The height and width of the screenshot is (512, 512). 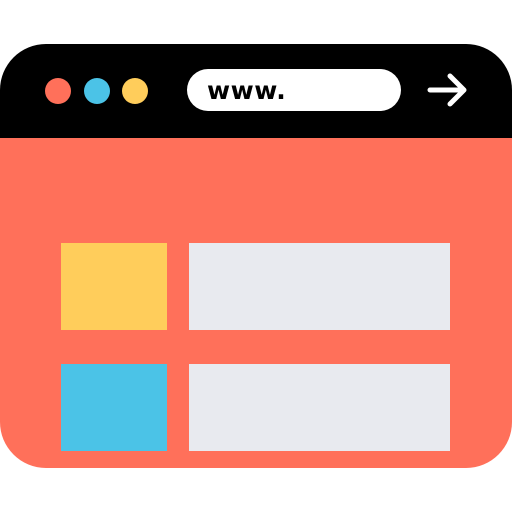 I want to click on address-bar: www., so click(x=294, y=90).